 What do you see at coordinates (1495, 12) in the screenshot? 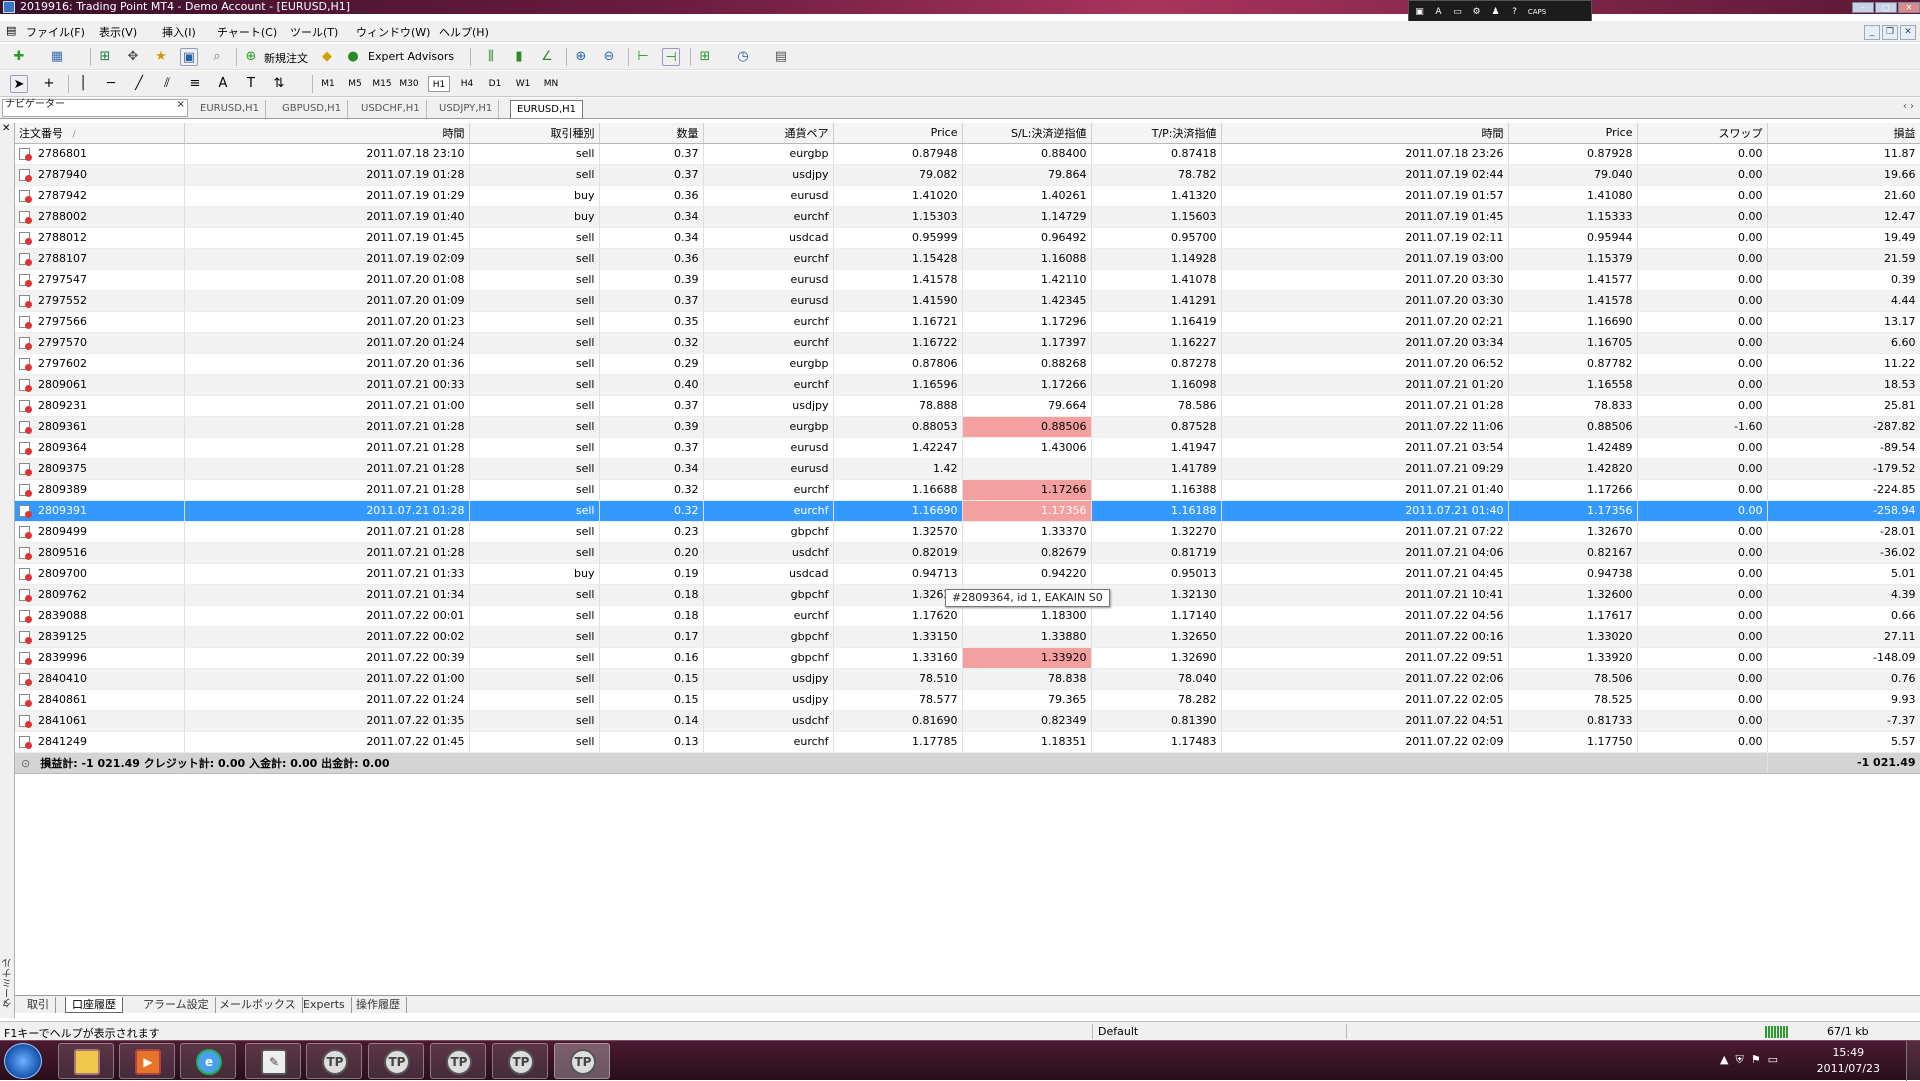
I see `ime-user-icon: ♟` at bounding box center [1495, 12].